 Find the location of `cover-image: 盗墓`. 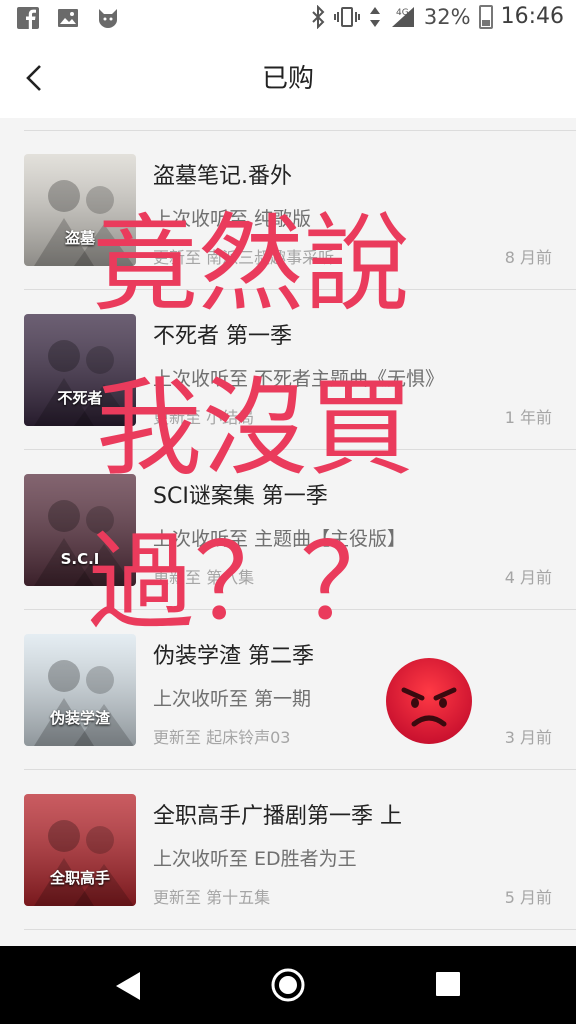

cover-image: 盗墓 is located at coordinates (80, 210).